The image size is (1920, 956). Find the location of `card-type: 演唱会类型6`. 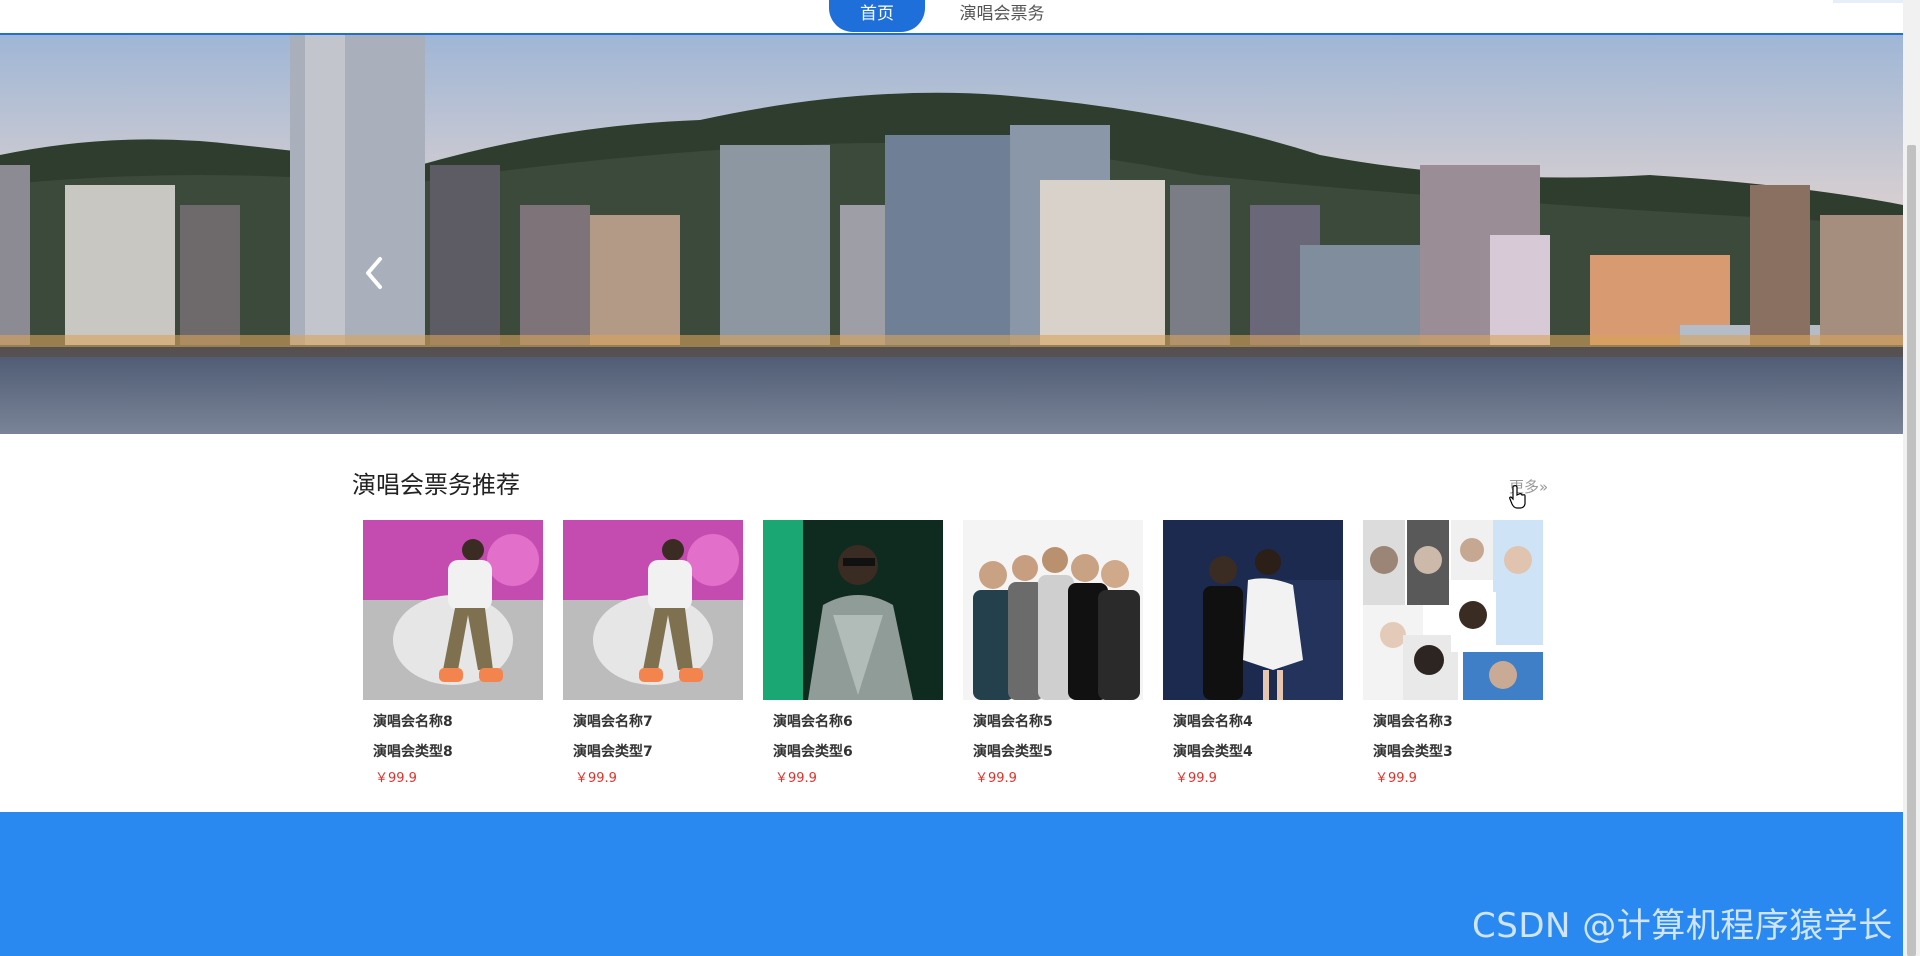

card-type: 演唱会类型6 is located at coordinates (813, 752).